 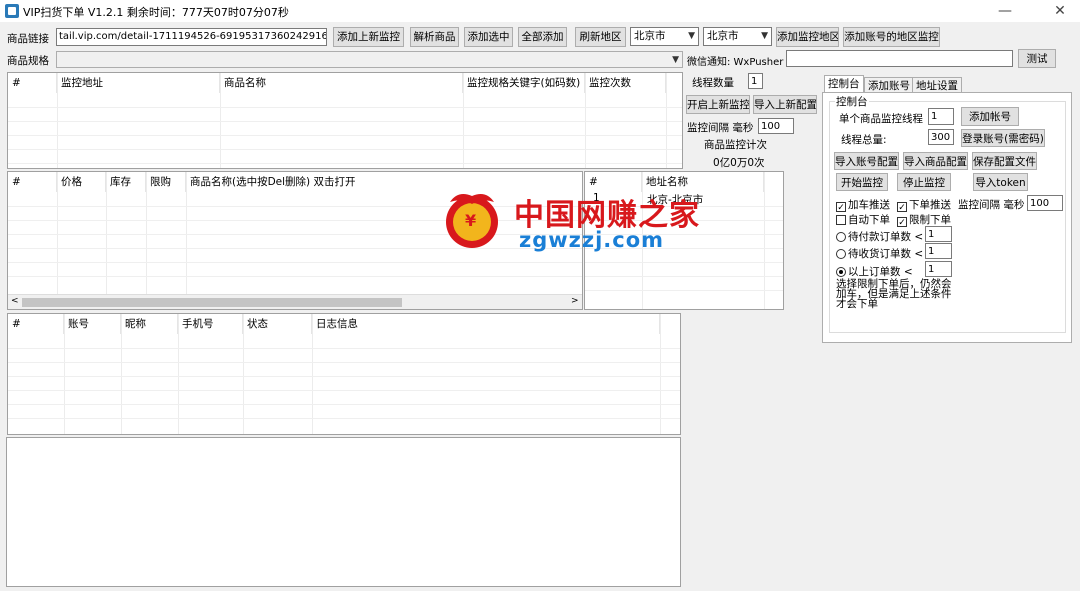 I want to click on import-product-config-button: 导入商品配置, so click(x=935, y=161).